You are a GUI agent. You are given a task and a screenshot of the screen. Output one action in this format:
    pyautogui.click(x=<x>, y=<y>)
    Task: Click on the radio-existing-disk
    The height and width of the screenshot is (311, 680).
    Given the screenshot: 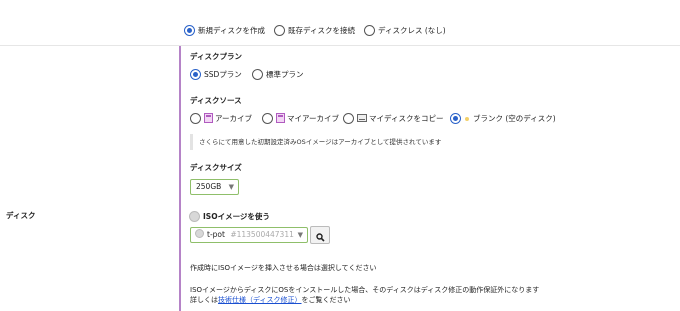 What is the action you would take?
    pyautogui.click(x=279, y=30)
    